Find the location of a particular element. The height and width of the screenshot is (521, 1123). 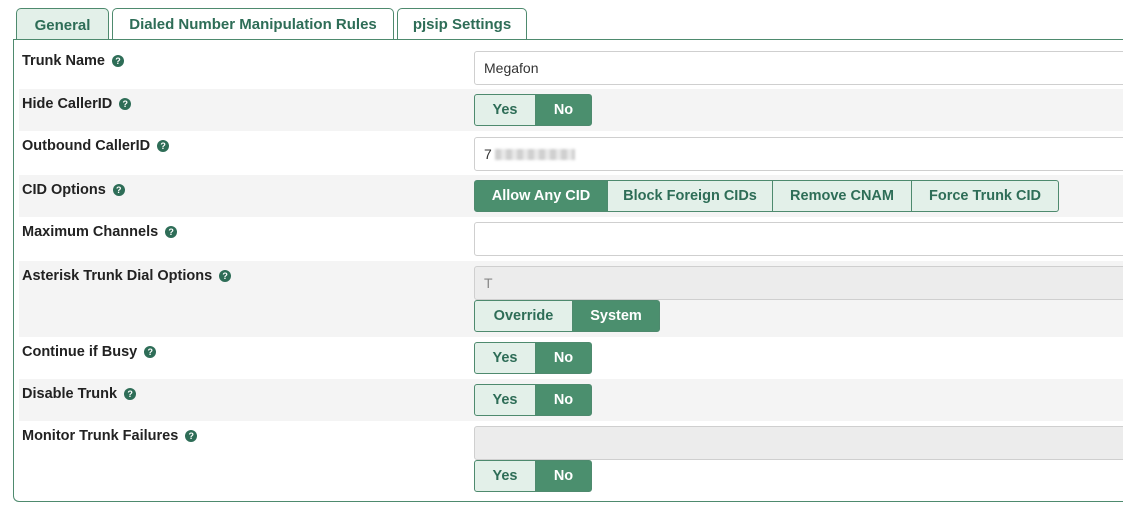

disable-trunk-no-button: No is located at coordinates (563, 400).